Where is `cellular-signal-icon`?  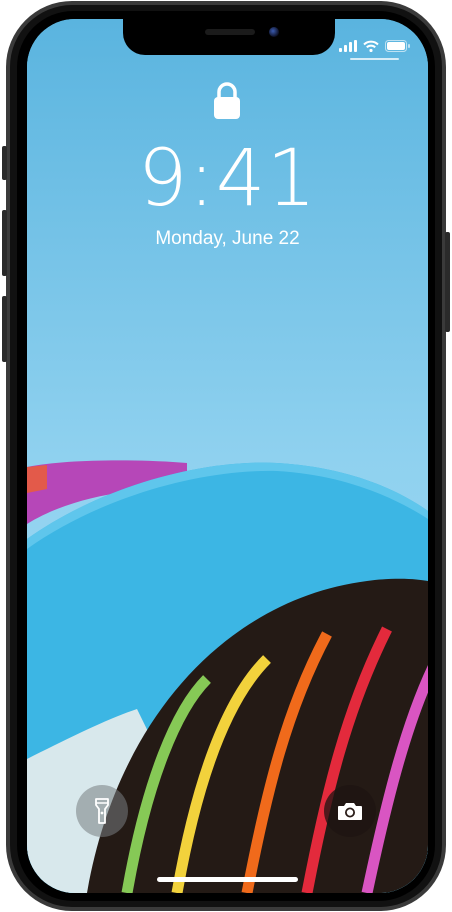 cellular-signal-icon is located at coordinates (348, 46).